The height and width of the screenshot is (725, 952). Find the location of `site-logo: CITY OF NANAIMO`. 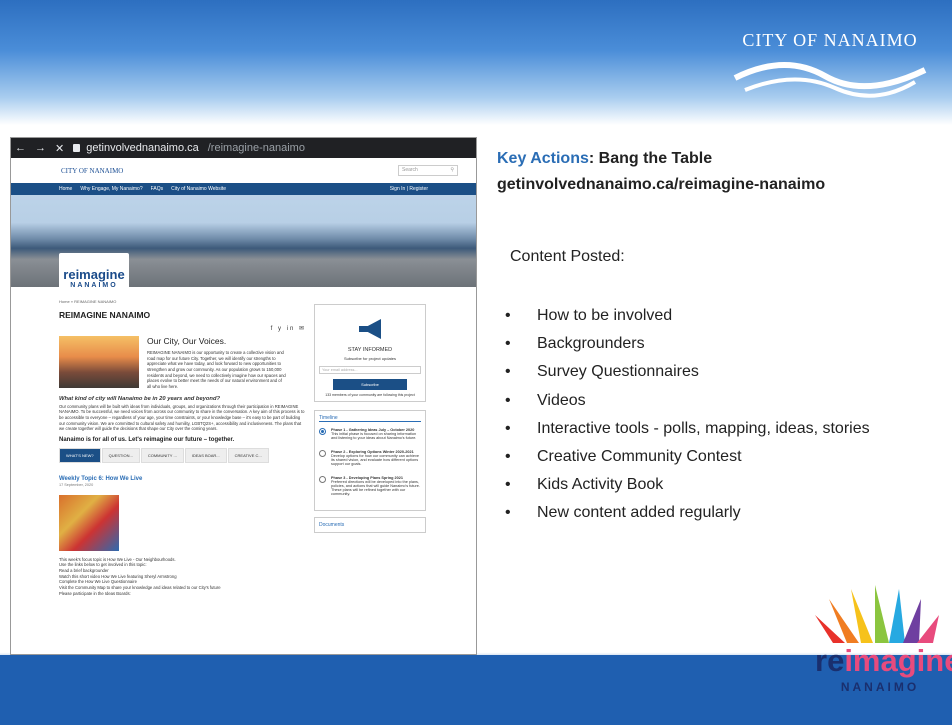

site-logo: CITY OF NANAIMO is located at coordinates (92, 171).